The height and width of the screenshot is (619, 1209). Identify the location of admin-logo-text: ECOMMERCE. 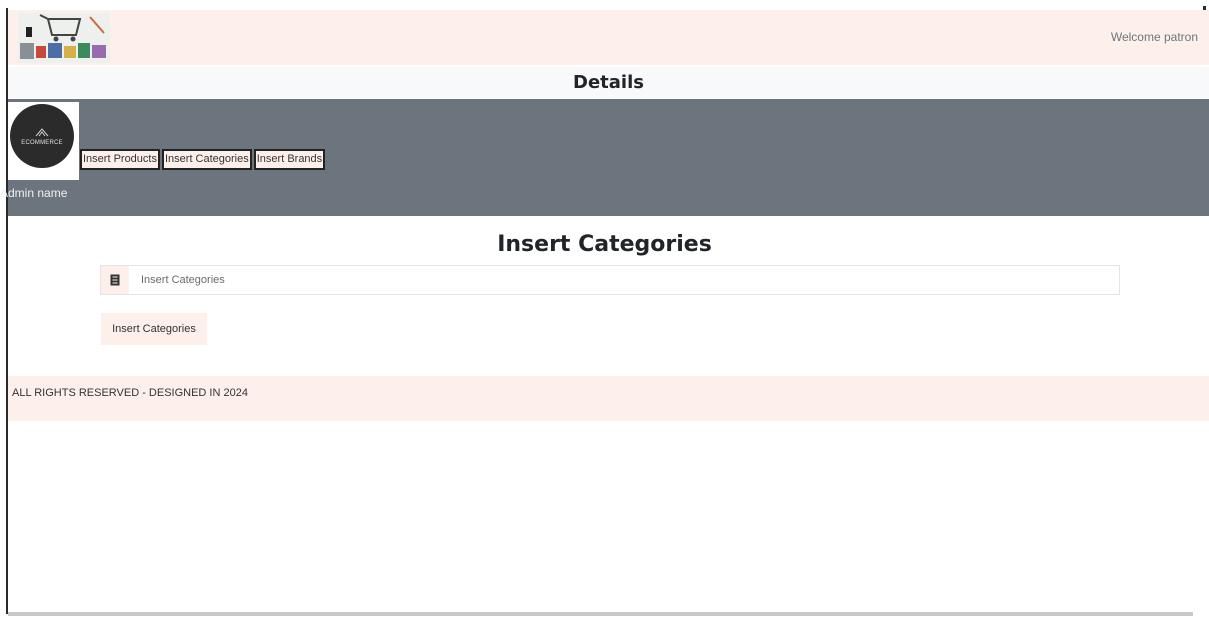
(42, 143).